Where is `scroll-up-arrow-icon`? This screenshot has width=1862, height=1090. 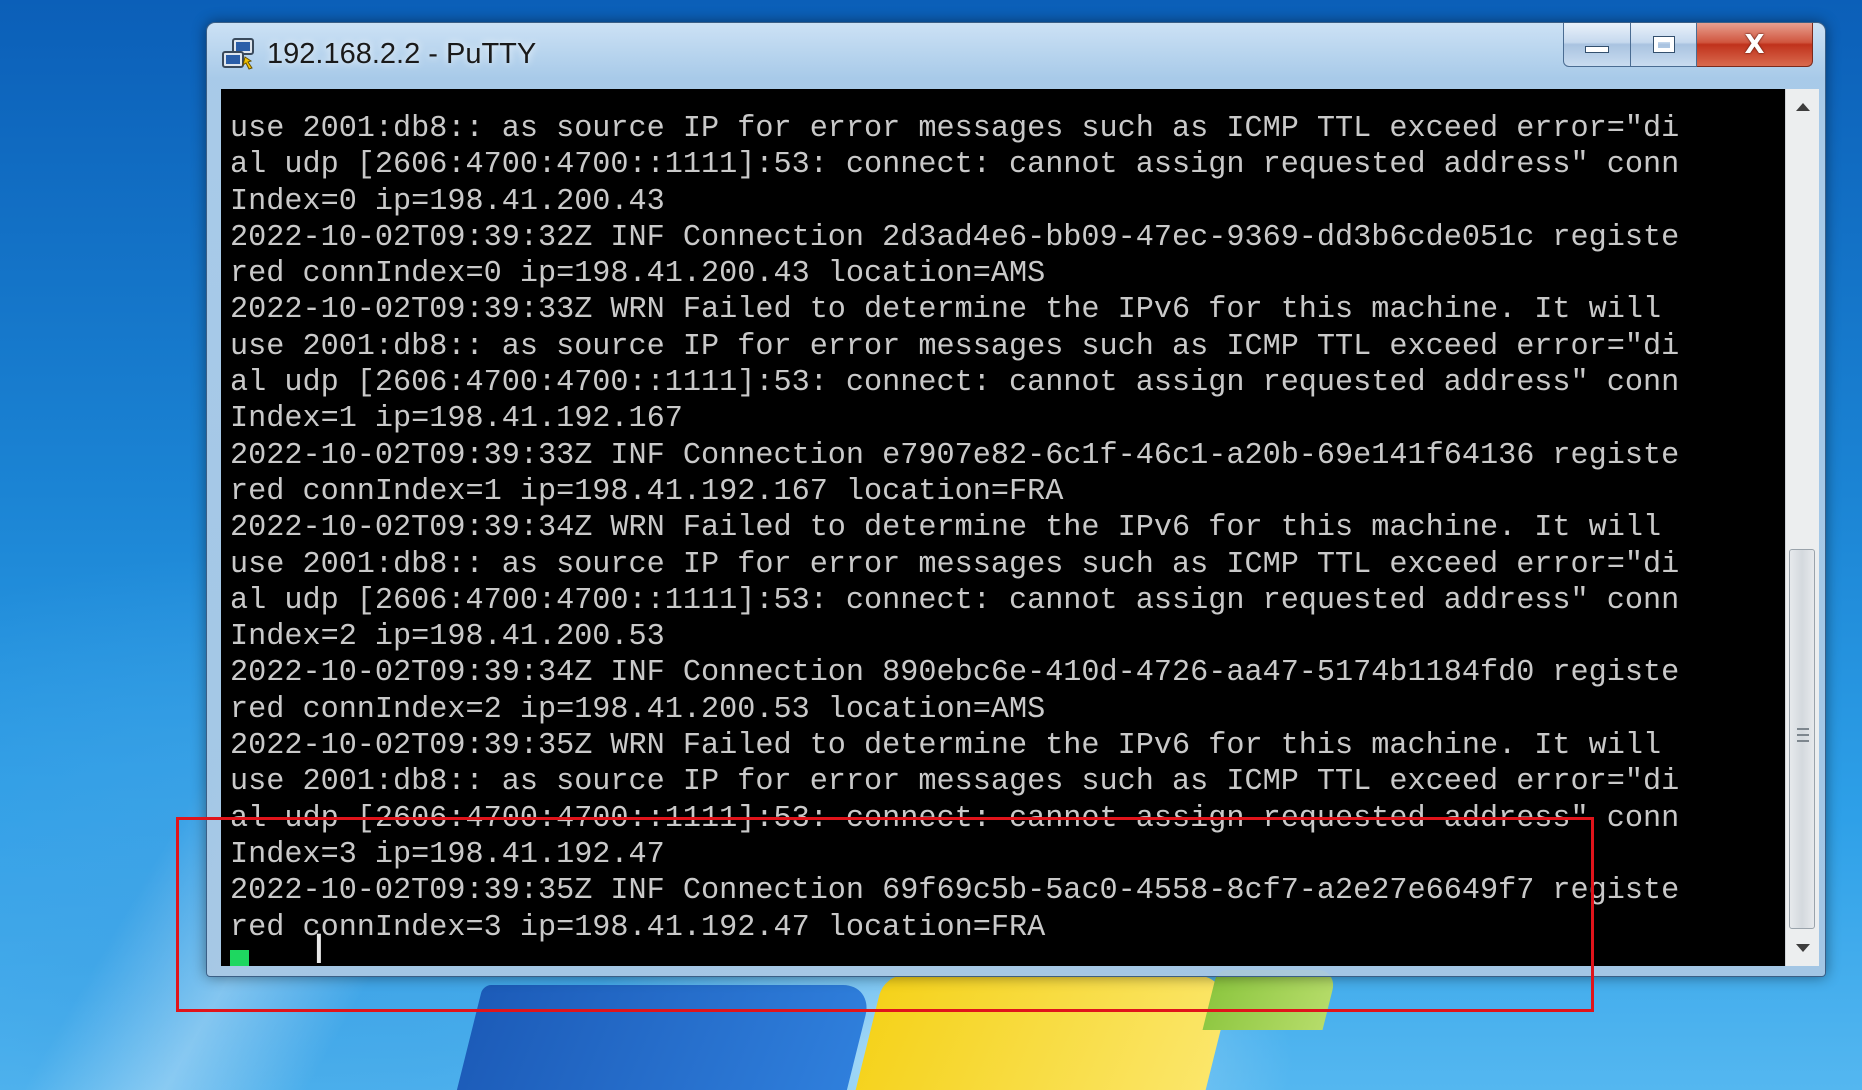 scroll-up-arrow-icon is located at coordinates (1803, 107).